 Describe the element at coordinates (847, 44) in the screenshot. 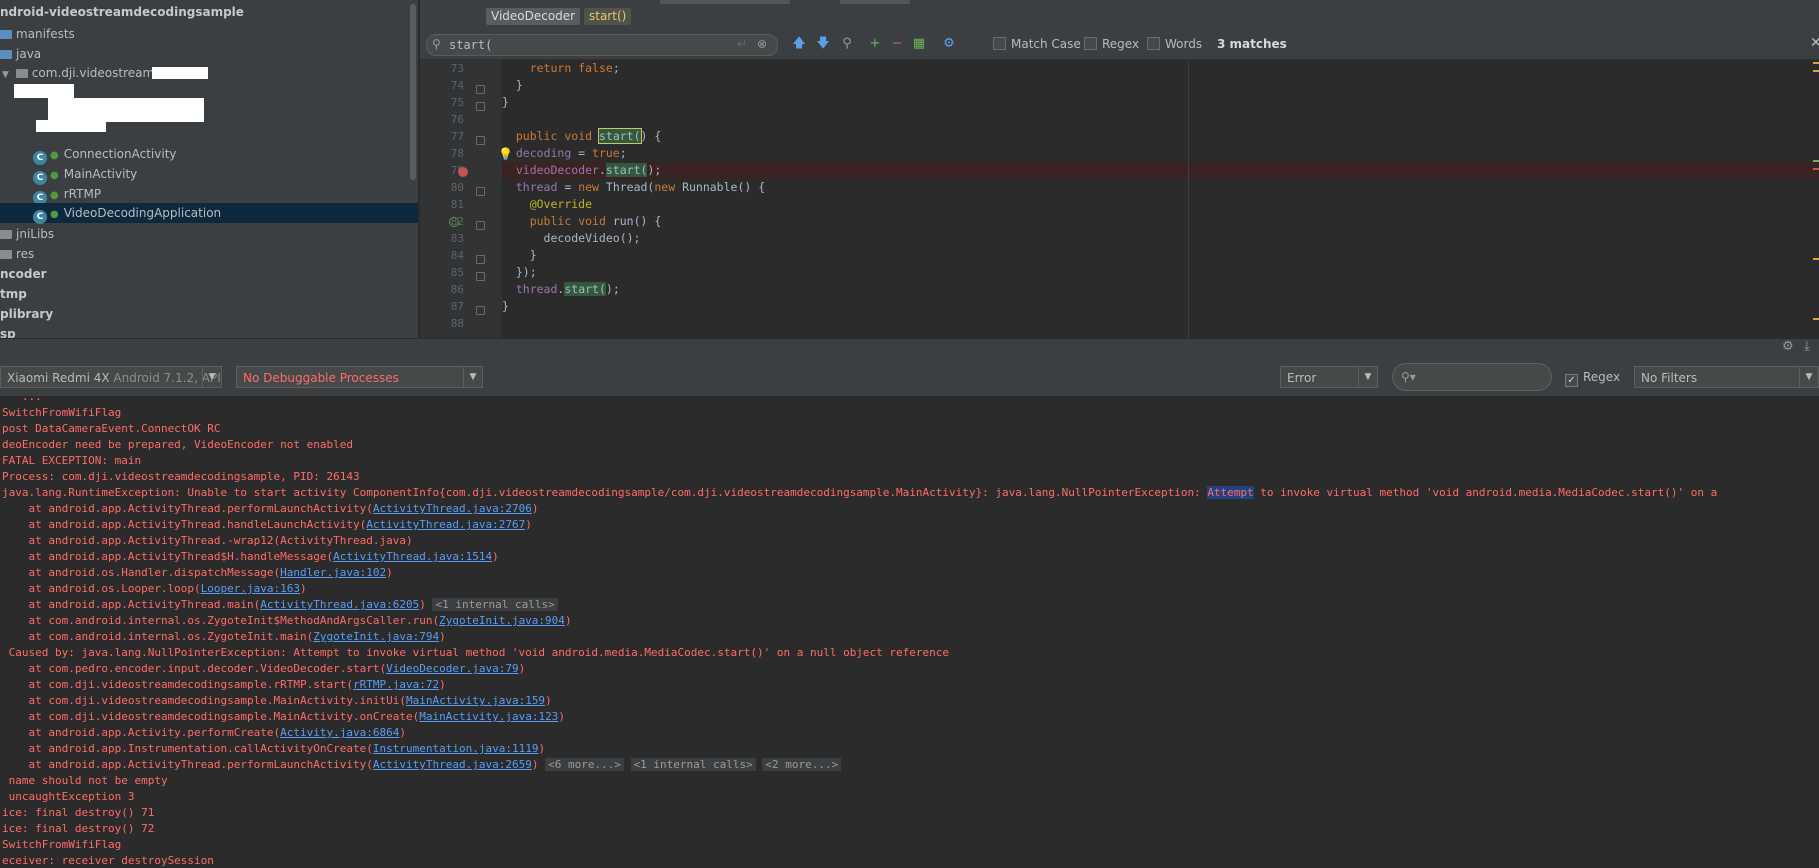

I see `find-all-icon: ⚲` at that location.